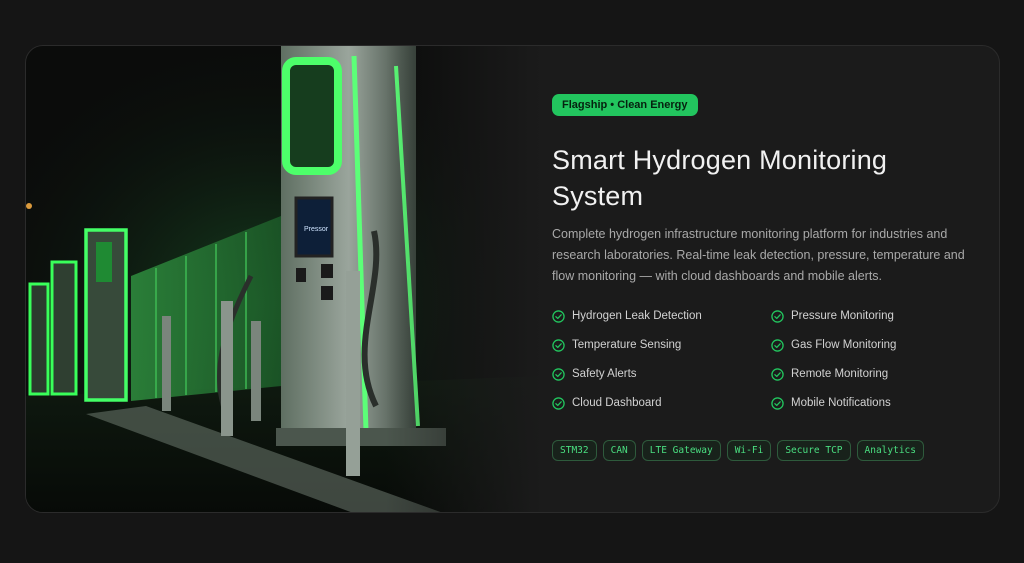 This screenshot has width=1024, height=563. Describe the element at coordinates (840, 374) in the screenshot. I see `feature-label: Remote Monitoring` at that location.